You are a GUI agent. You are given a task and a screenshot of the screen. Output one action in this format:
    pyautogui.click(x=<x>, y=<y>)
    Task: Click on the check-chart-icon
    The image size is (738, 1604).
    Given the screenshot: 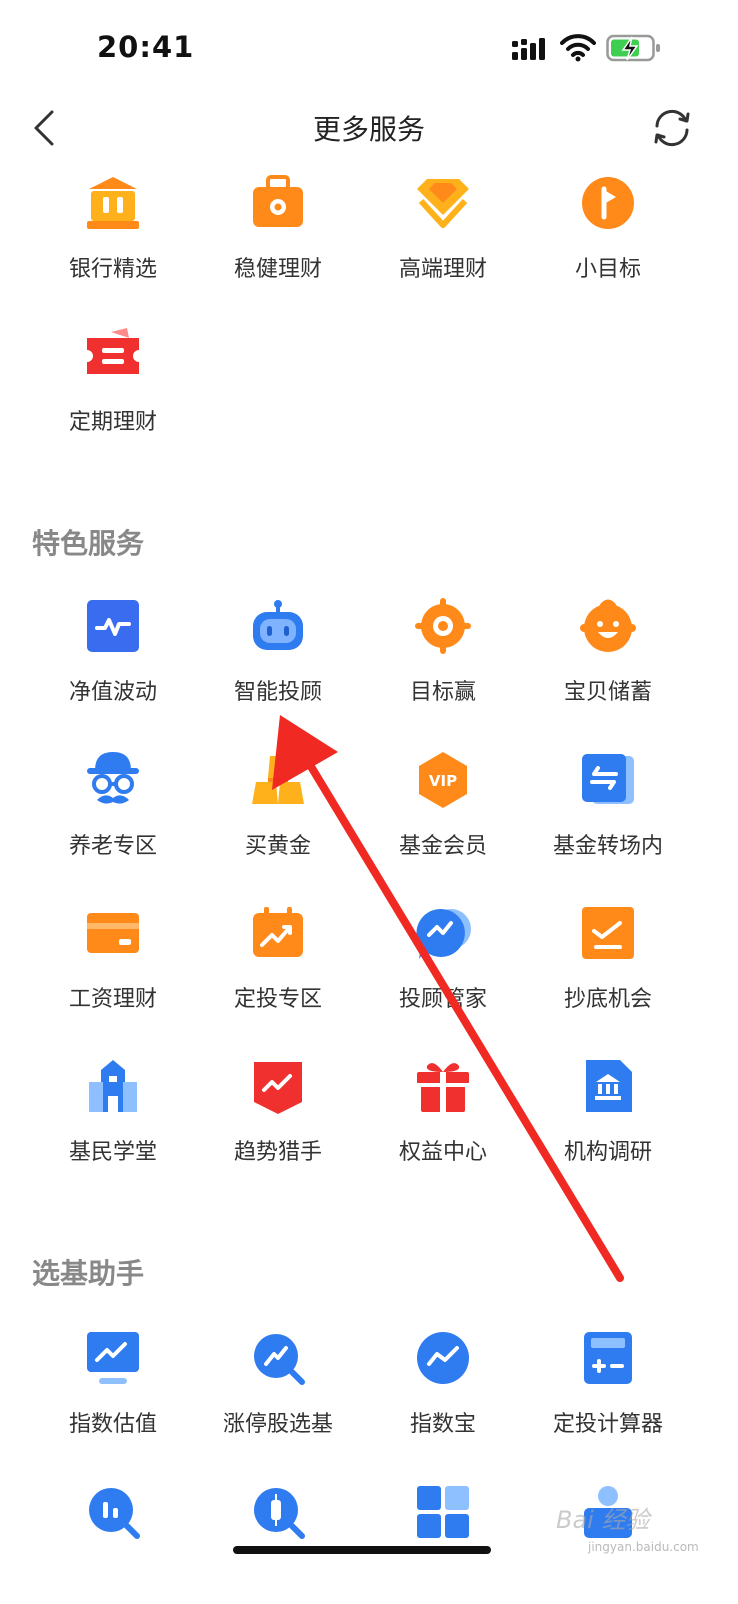 What is the action you would take?
    pyautogui.click(x=608, y=933)
    